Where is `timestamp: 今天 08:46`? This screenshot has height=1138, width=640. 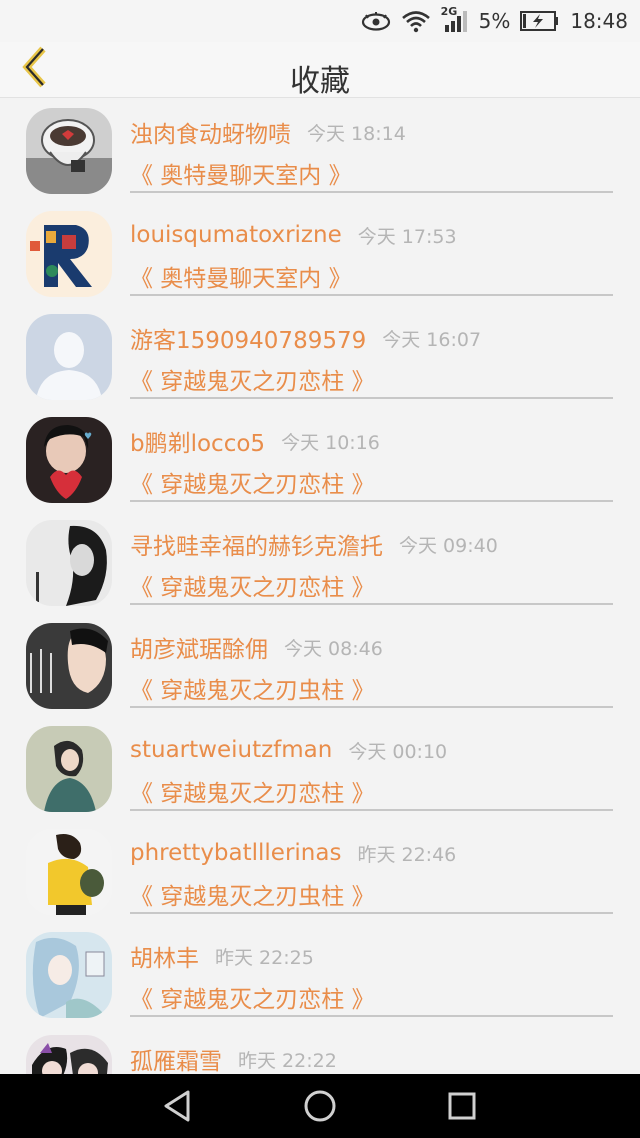
timestamp: 今天 08:46 is located at coordinates (333, 648).